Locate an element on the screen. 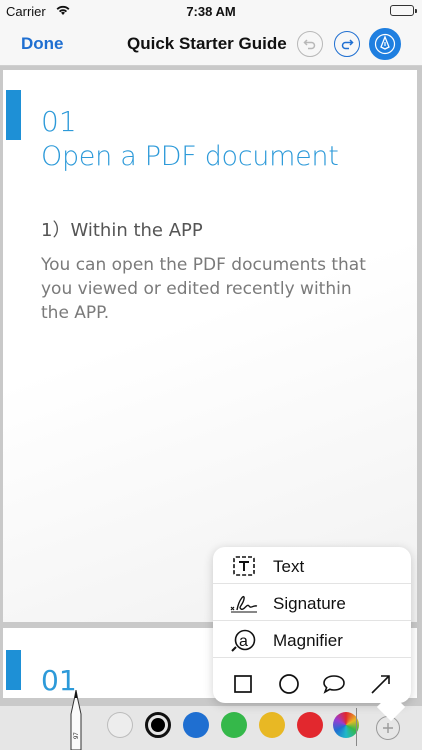  square-shape-button is located at coordinates (243, 684).